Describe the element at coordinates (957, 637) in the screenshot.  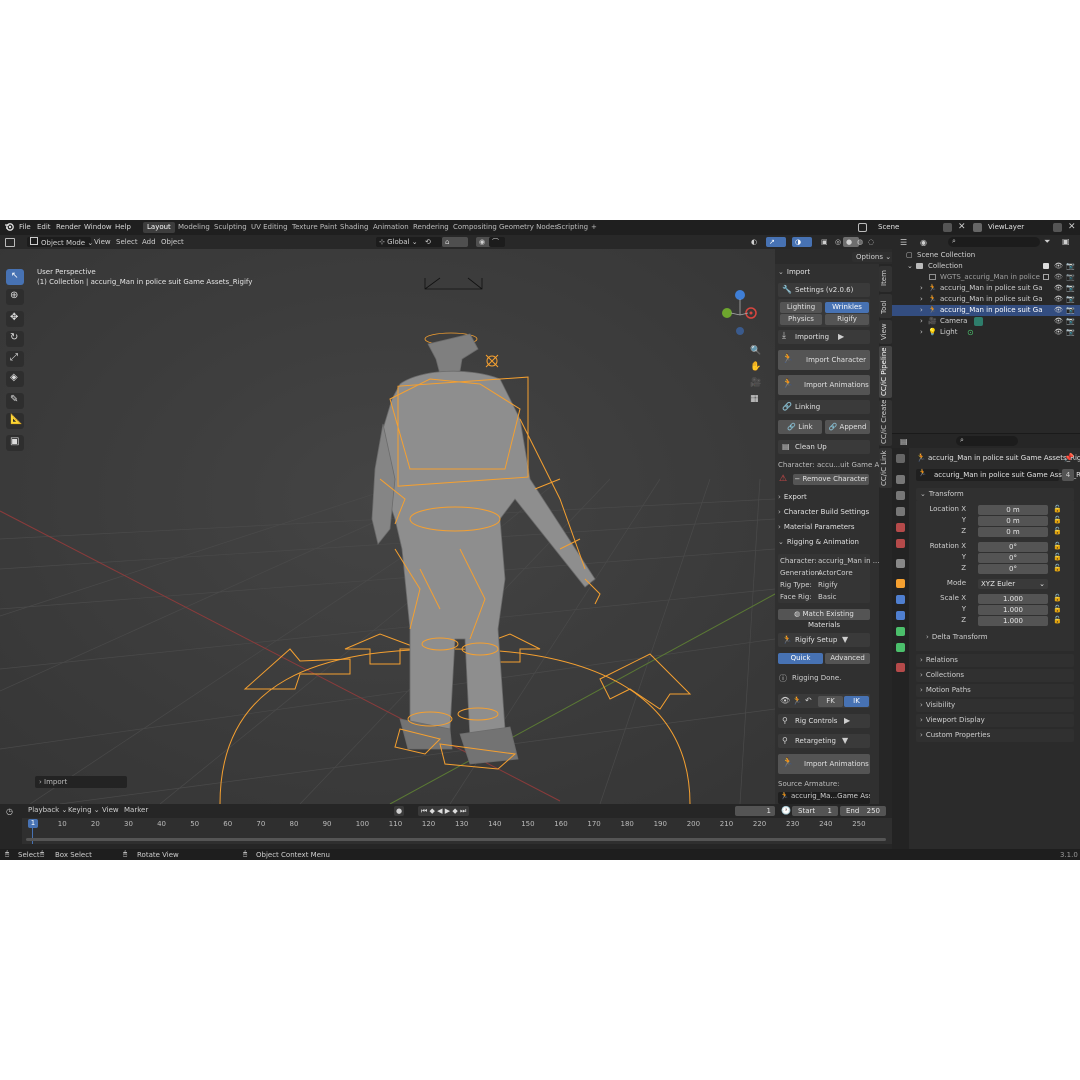
I see `delta-transform-header: › Delta Transform` at that location.